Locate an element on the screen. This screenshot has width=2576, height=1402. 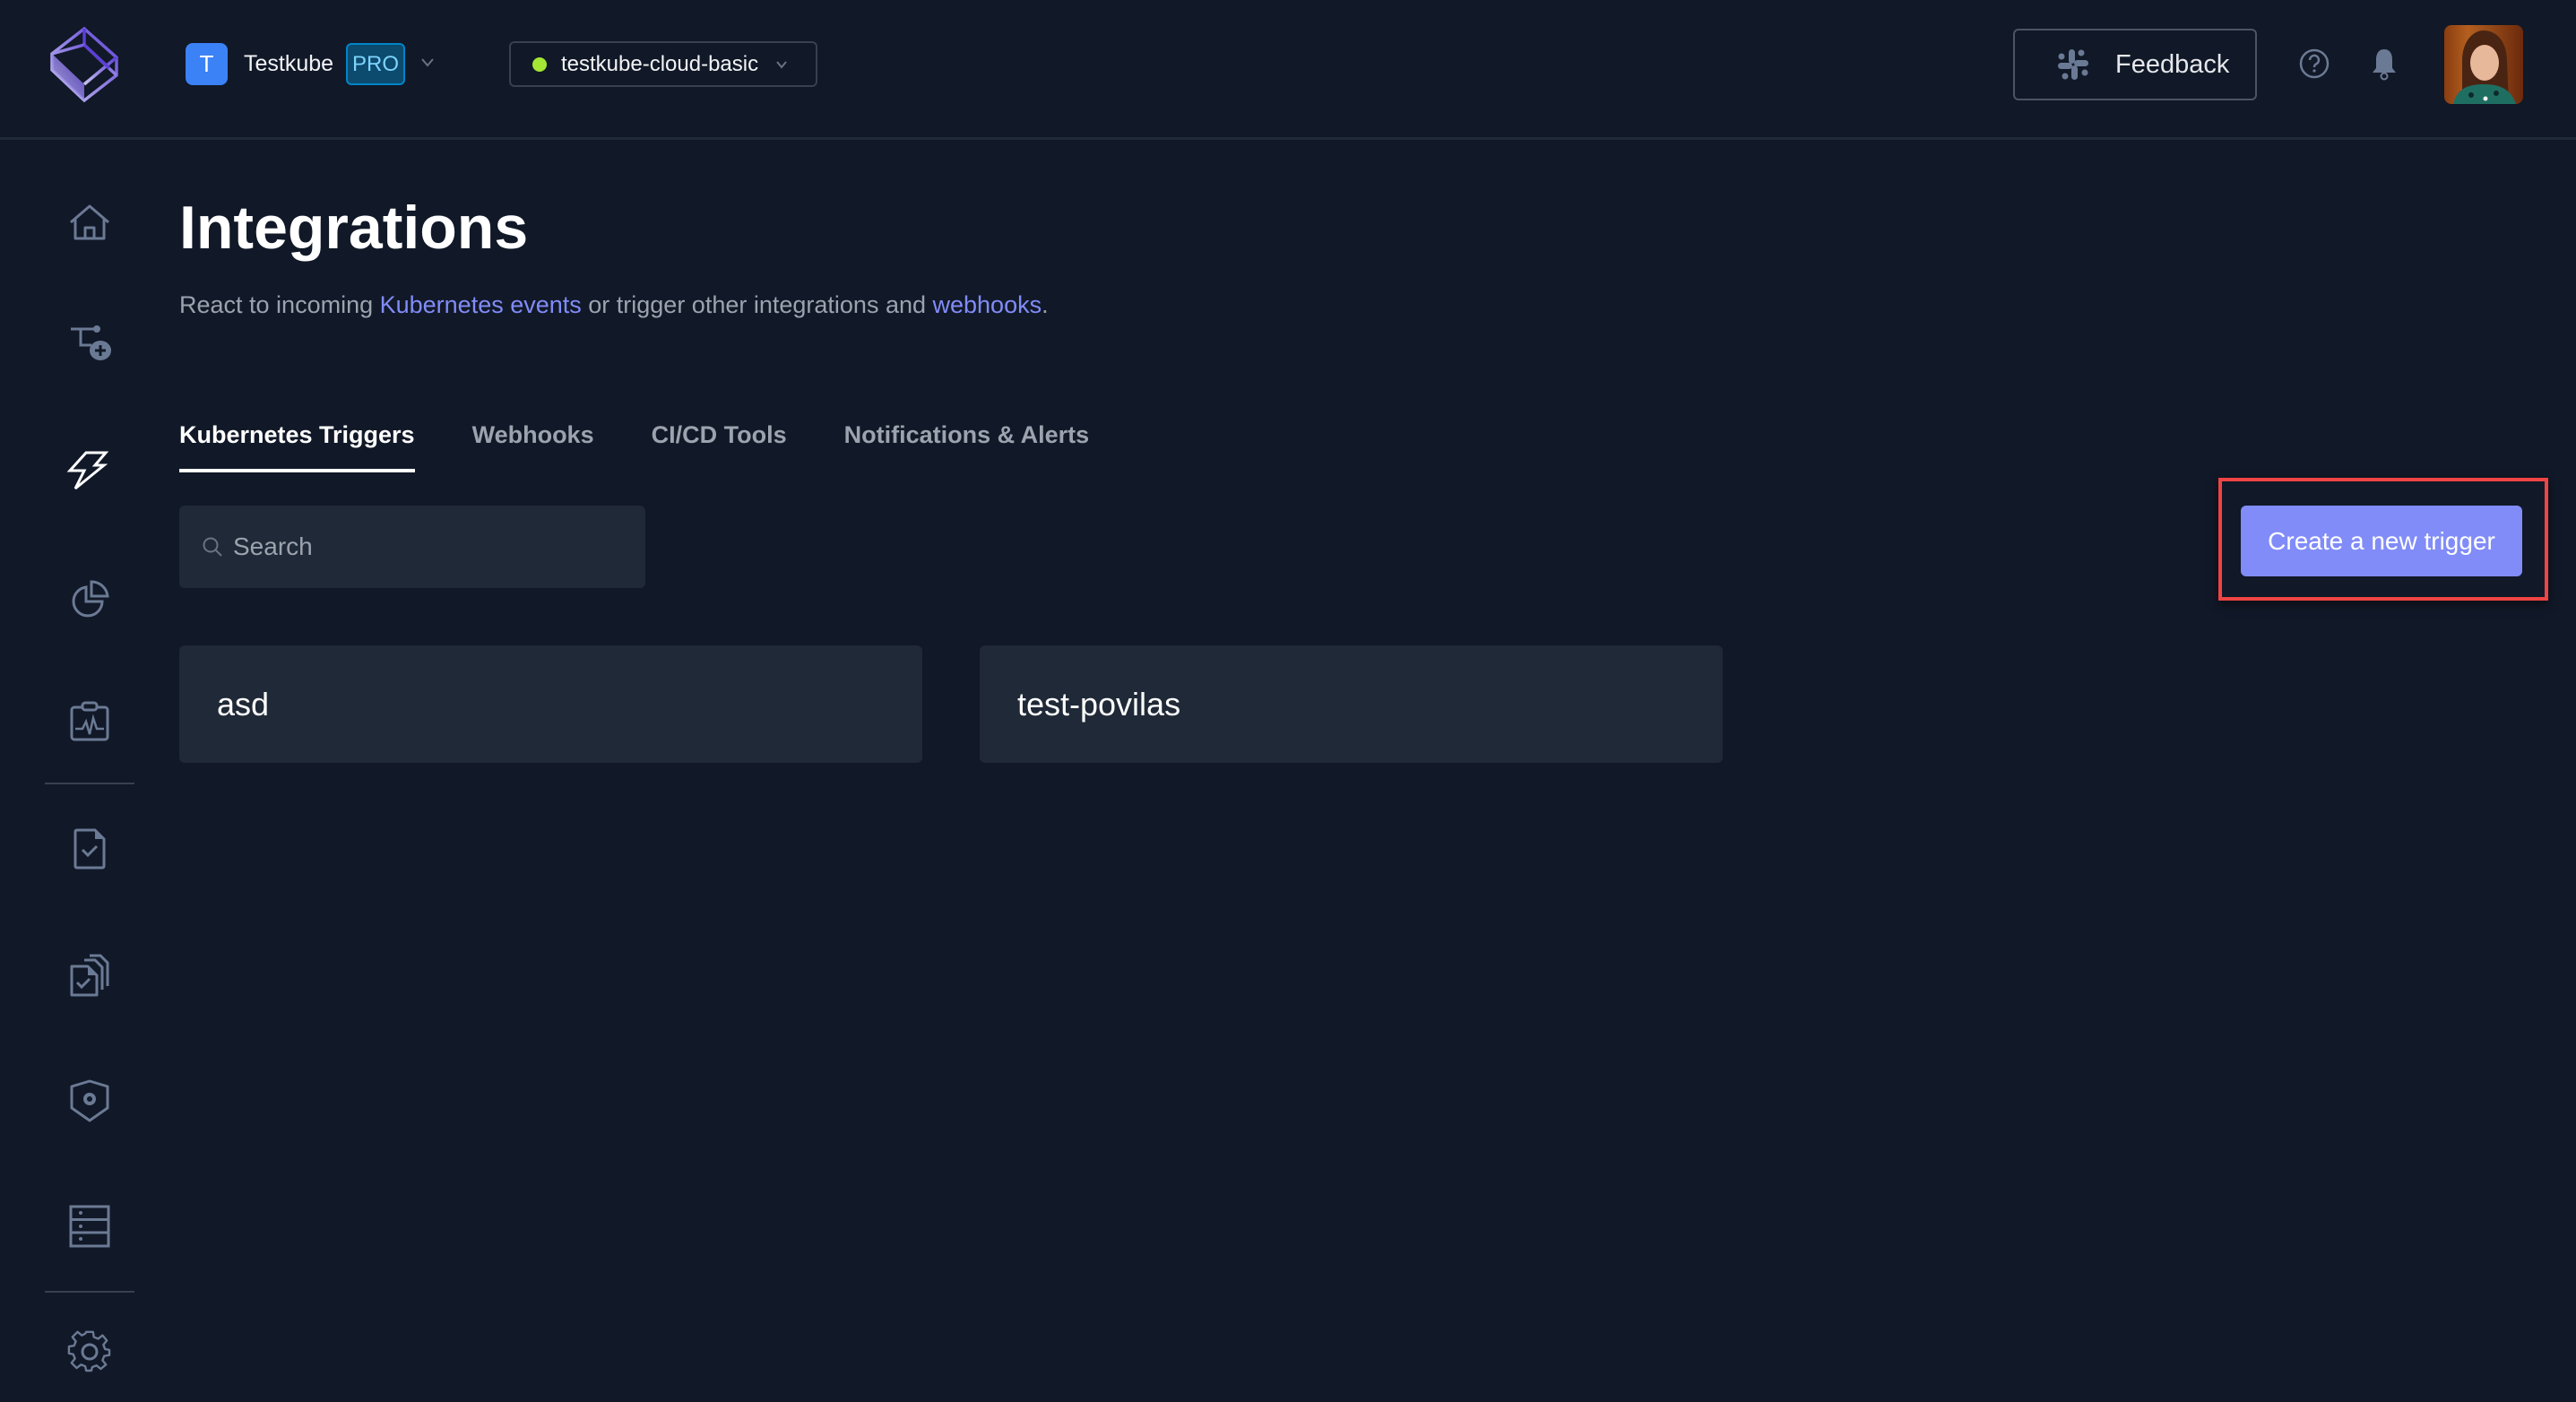
org-name: Testkube is located at coordinates (288, 64).